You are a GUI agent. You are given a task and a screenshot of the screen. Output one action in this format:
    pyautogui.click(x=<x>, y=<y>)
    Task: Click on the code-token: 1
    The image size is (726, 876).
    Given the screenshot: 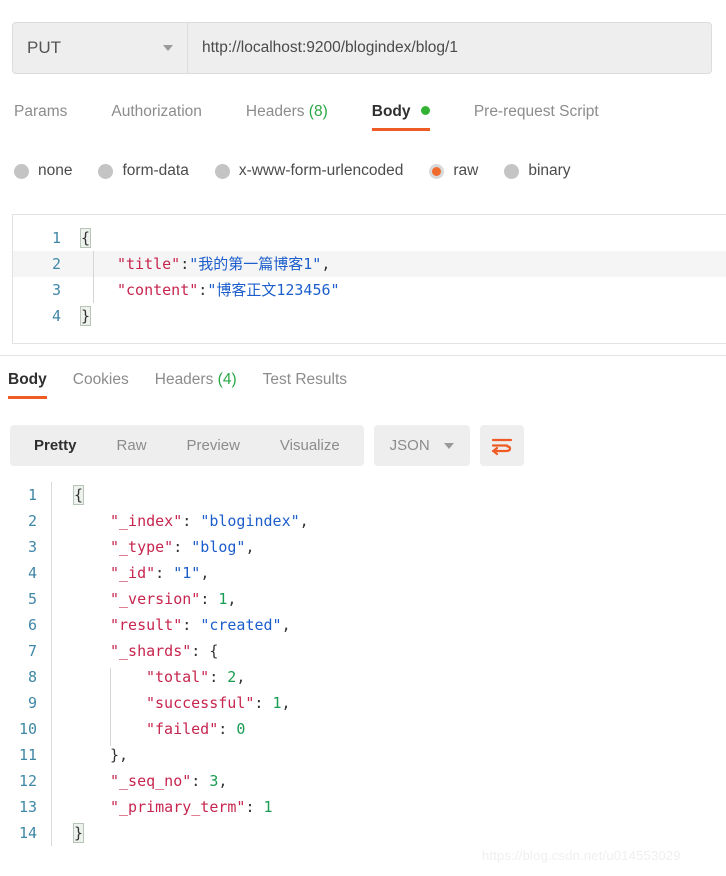 What is the action you would take?
    pyautogui.click(x=268, y=807)
    